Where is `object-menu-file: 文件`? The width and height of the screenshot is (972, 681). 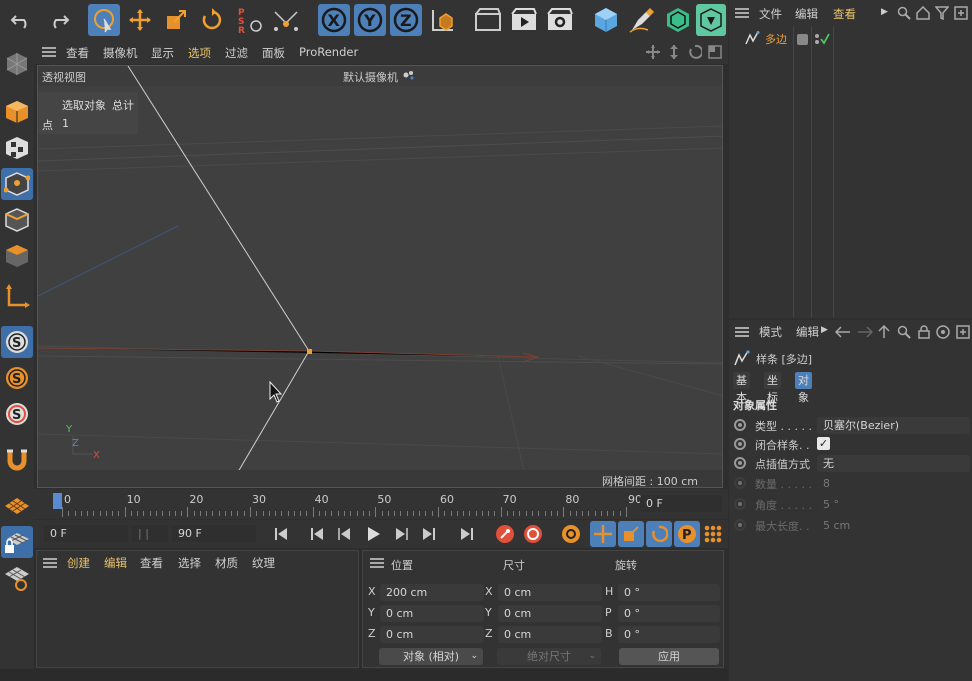
object-menu-file: 文件 is located at coordinates (770, 14).